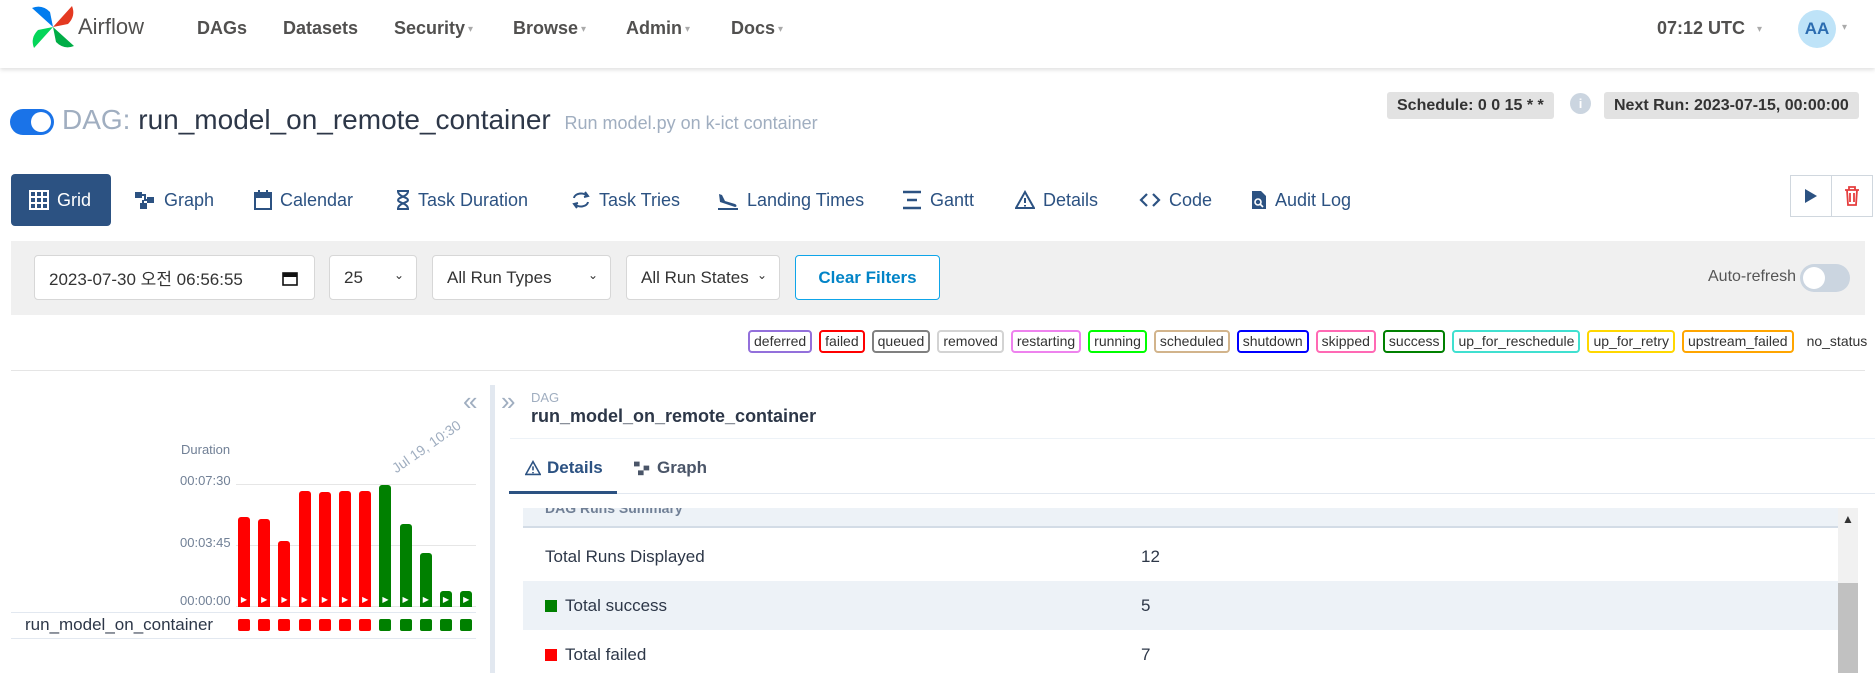 The height and width of the screenshot is (673, 1875). What do you see at coordinates (1516, 341) in the screenshot?
I see `legend-item-up-for-reschedule: up_for_reschedule` at bounding box center [1516, 341].